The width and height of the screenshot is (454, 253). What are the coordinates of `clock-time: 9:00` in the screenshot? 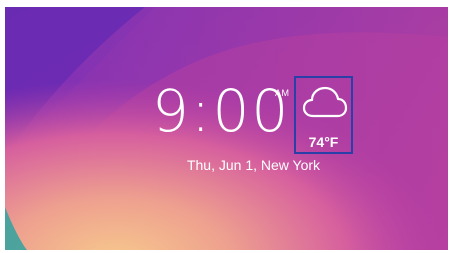 It's located at (221, 111).